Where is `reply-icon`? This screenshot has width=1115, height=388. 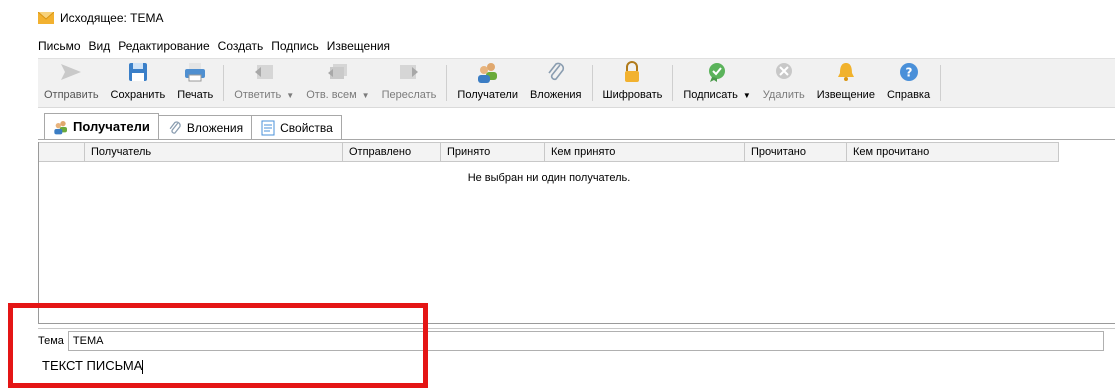
reply-icon is located at coordinates (264, 72).